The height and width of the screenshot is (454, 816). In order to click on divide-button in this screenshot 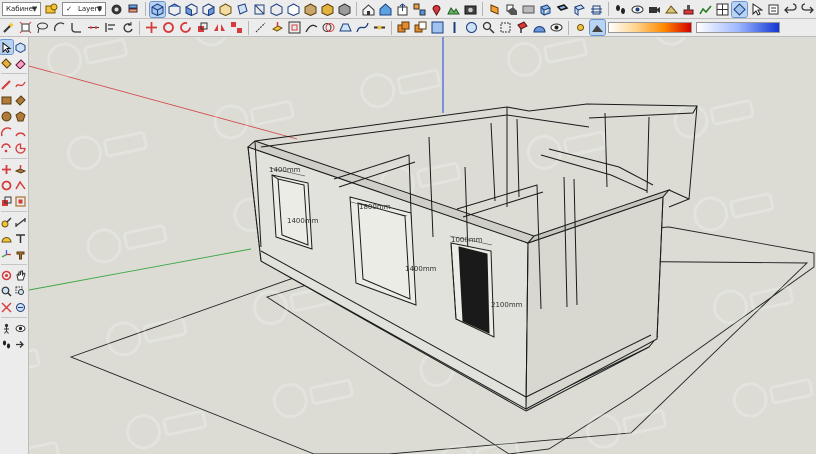, I will do `click(93, 27)`.